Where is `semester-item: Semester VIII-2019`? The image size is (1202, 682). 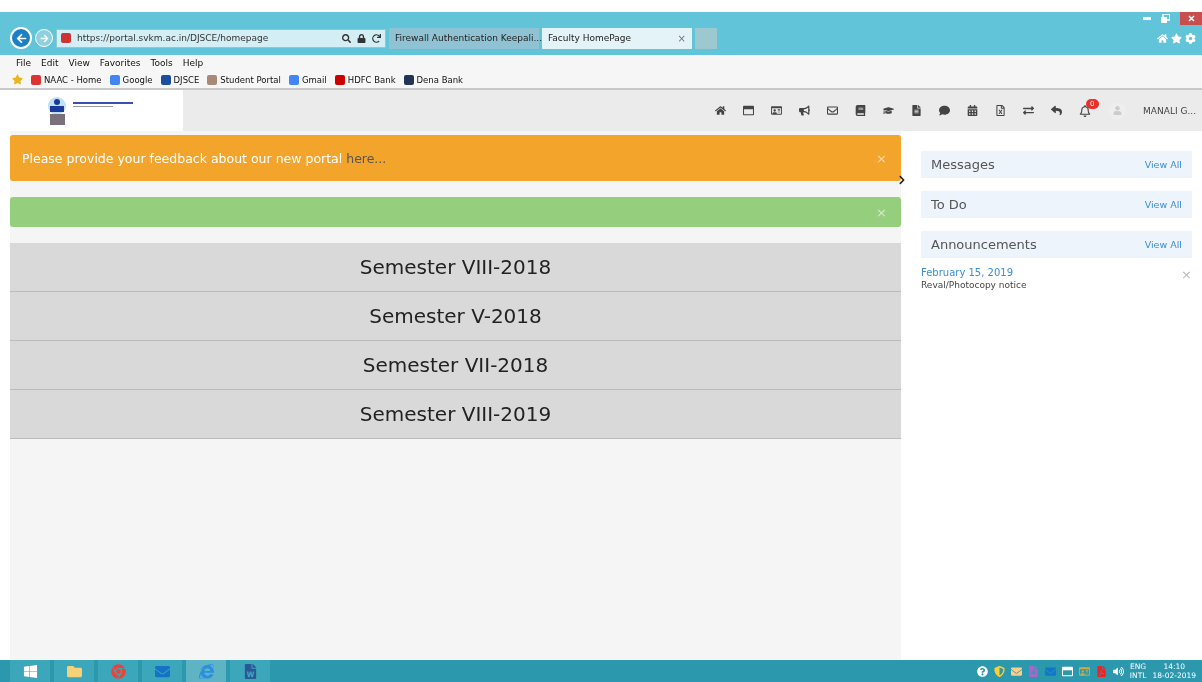
semester-item: Semester VIII-2019 is located at coordinates (455, 414).